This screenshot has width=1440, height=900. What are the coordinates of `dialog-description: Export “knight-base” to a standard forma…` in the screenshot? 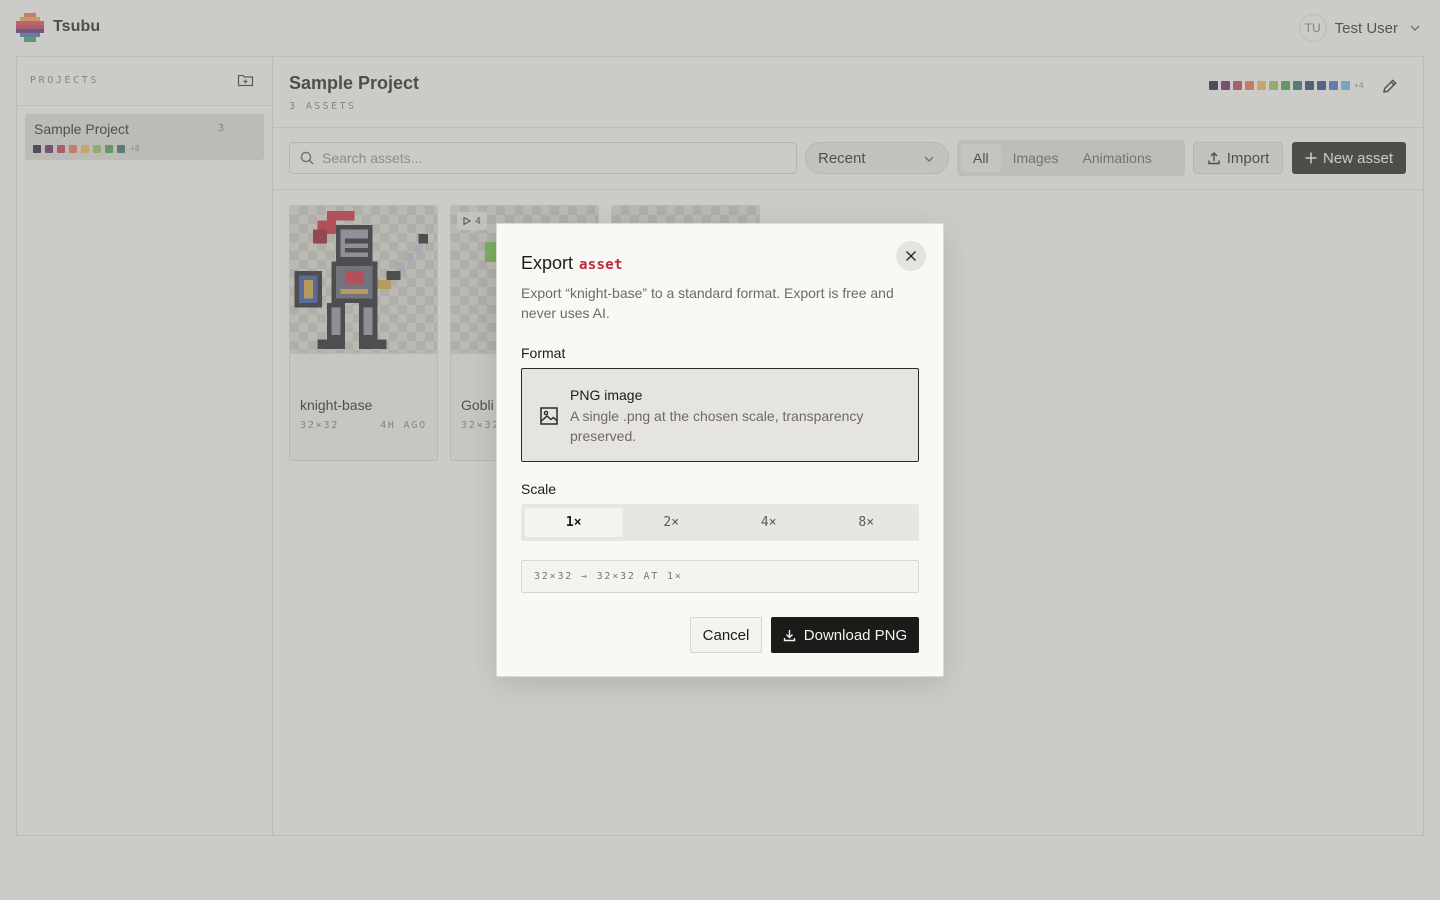 It's located at (707, 303).